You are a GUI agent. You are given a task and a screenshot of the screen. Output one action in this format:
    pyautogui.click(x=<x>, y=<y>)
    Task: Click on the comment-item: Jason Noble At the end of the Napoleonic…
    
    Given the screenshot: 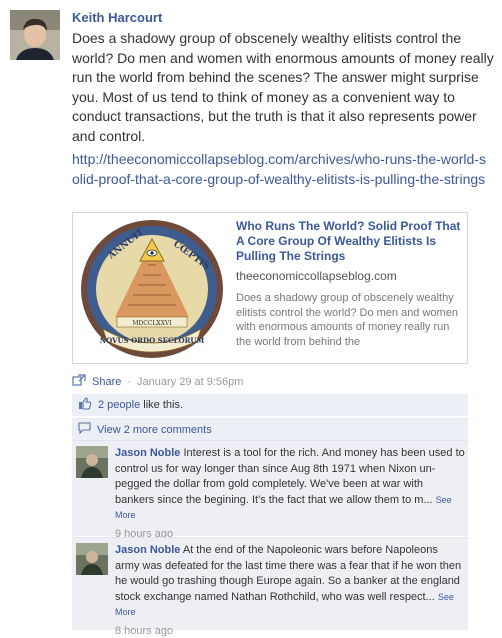 What is the action you would take?
    pyautogui.click(x=270, y=587)
    